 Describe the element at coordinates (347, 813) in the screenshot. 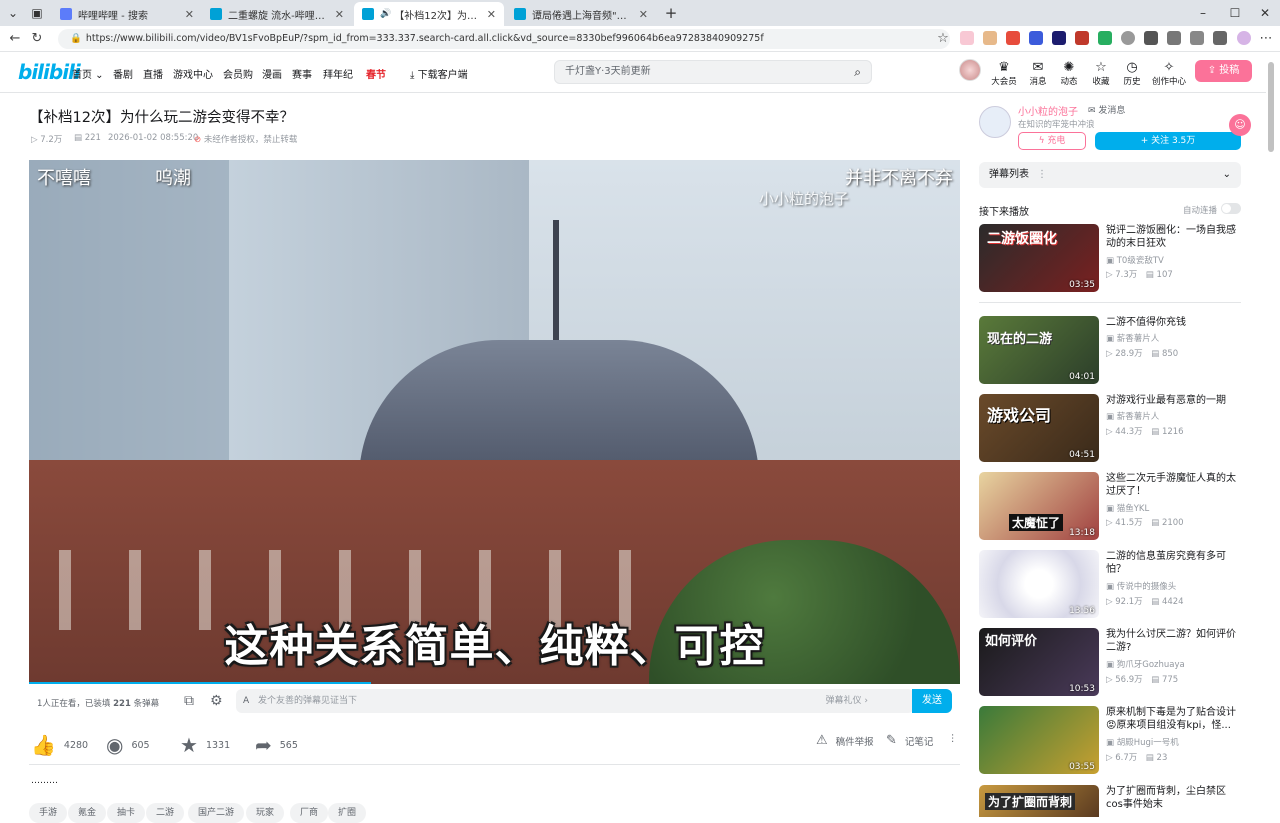

I see `tag-item: 扩圈` at that location.